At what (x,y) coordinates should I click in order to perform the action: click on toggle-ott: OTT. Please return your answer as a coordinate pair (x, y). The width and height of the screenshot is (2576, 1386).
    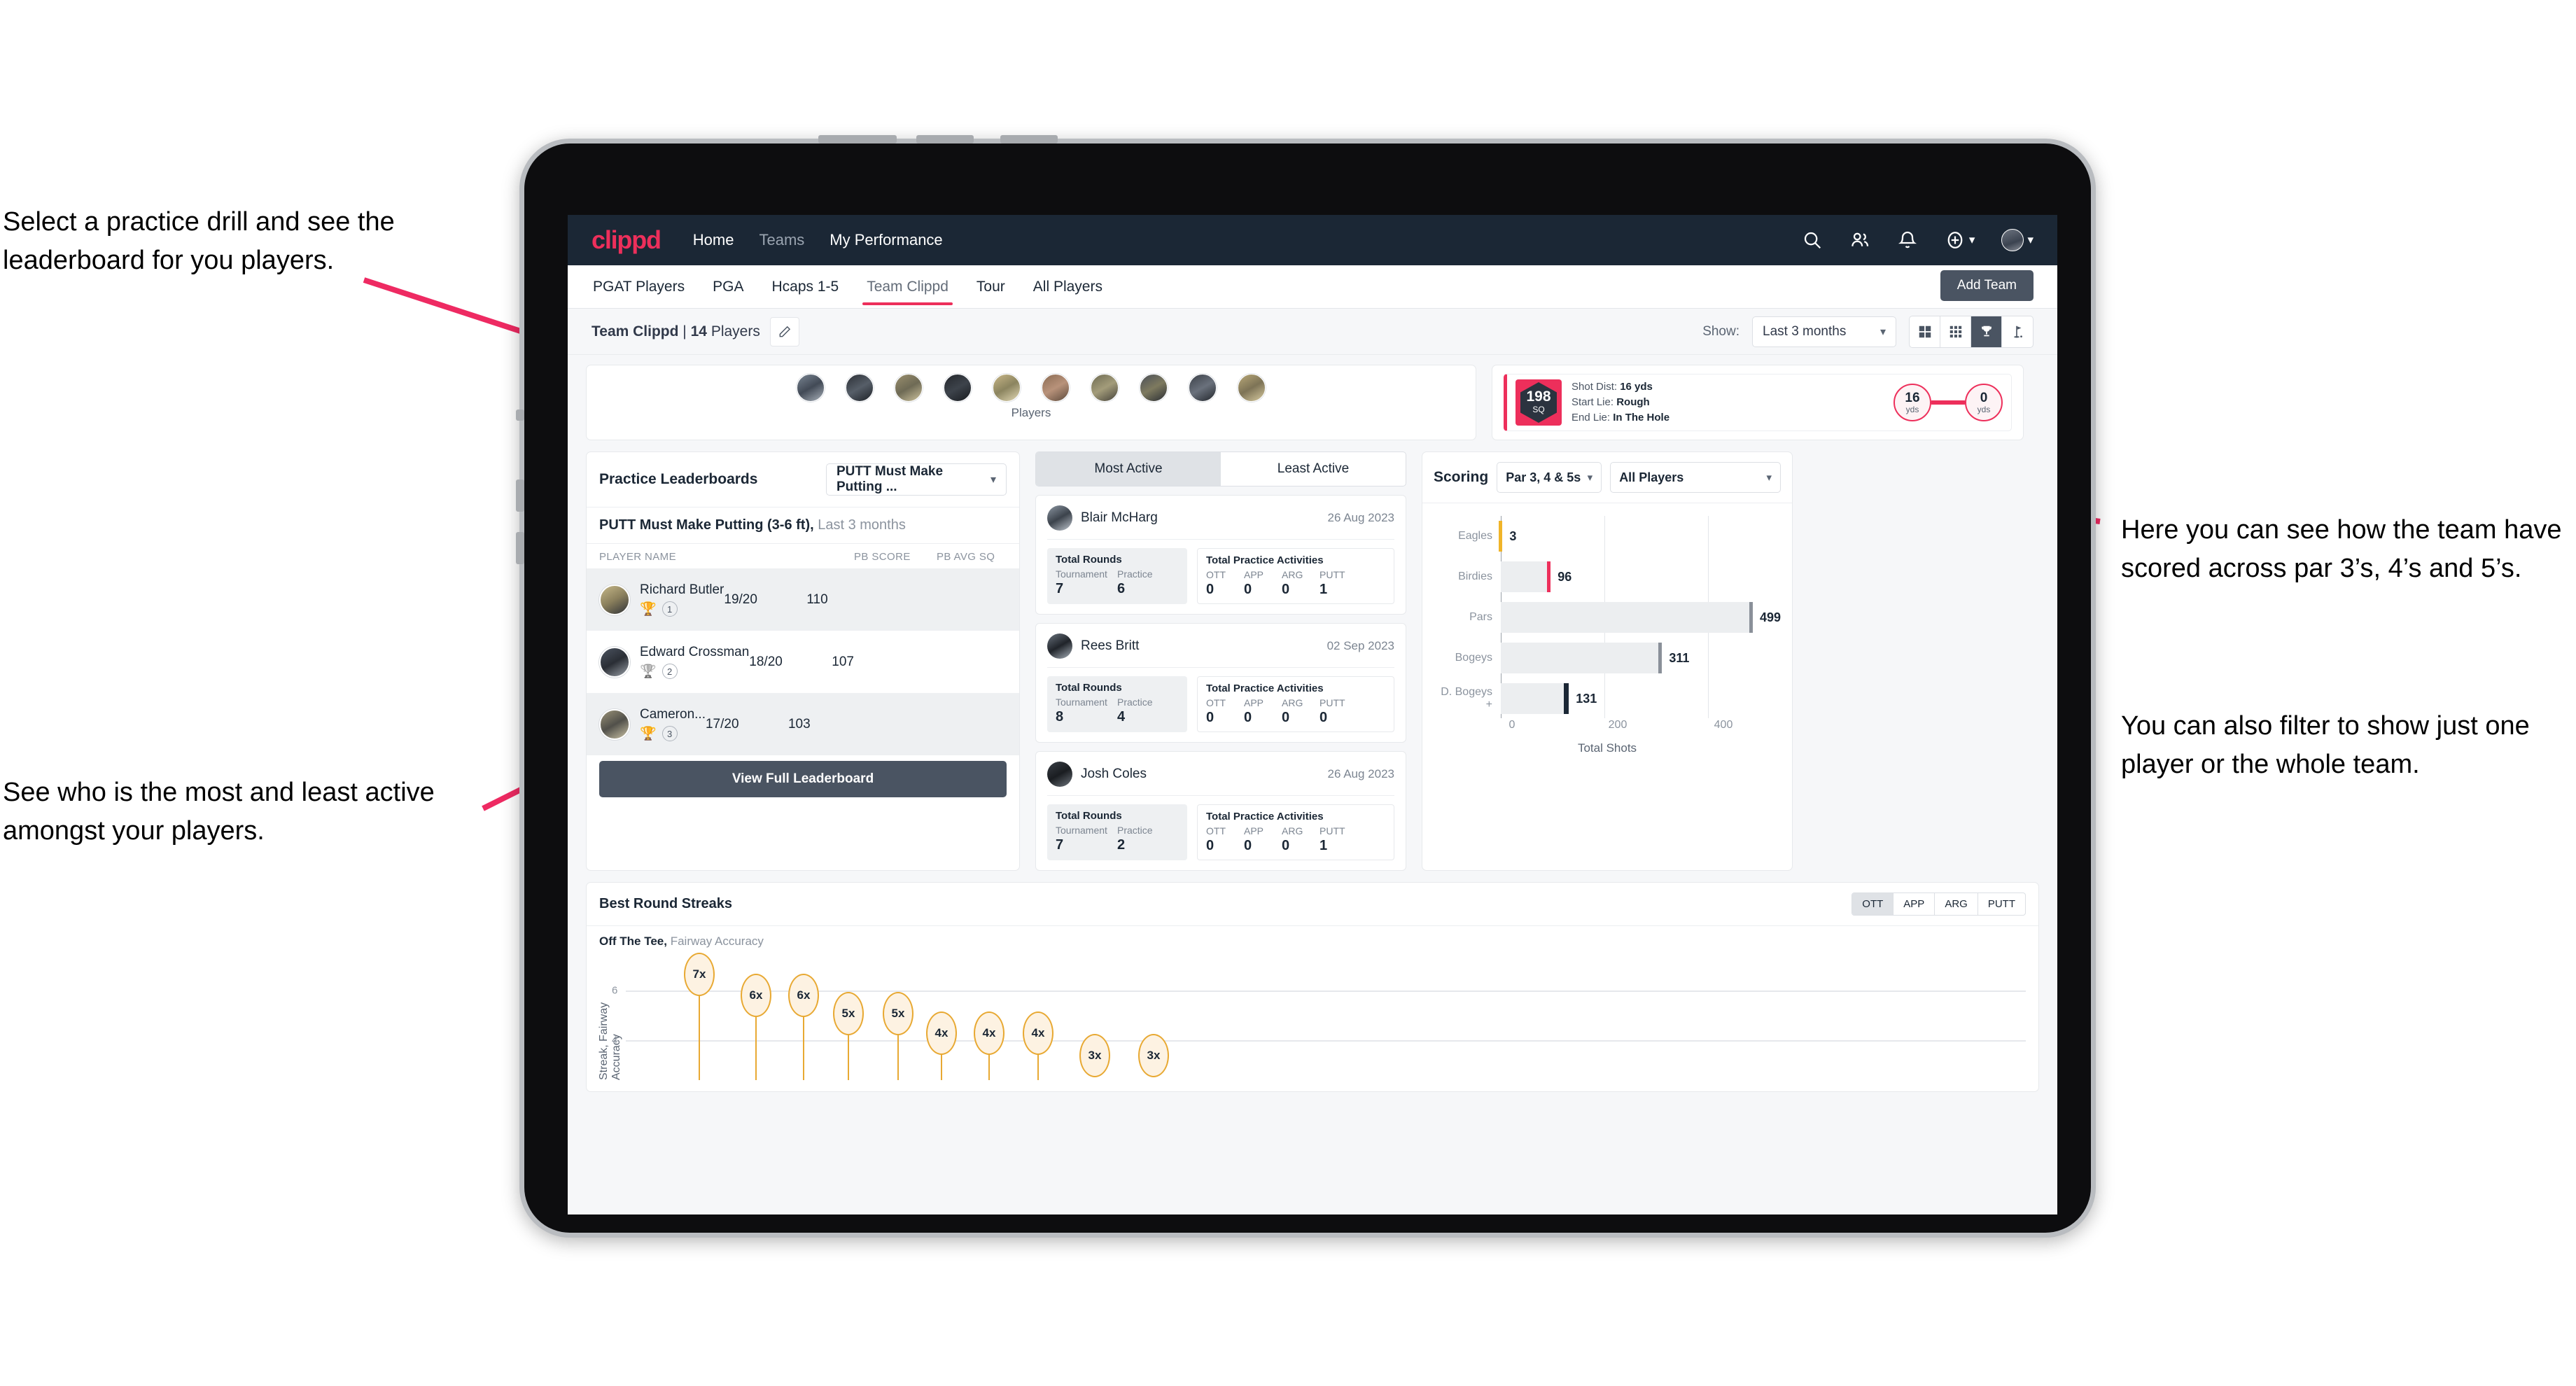
    Looking at the image, I should click on (1873, 904).